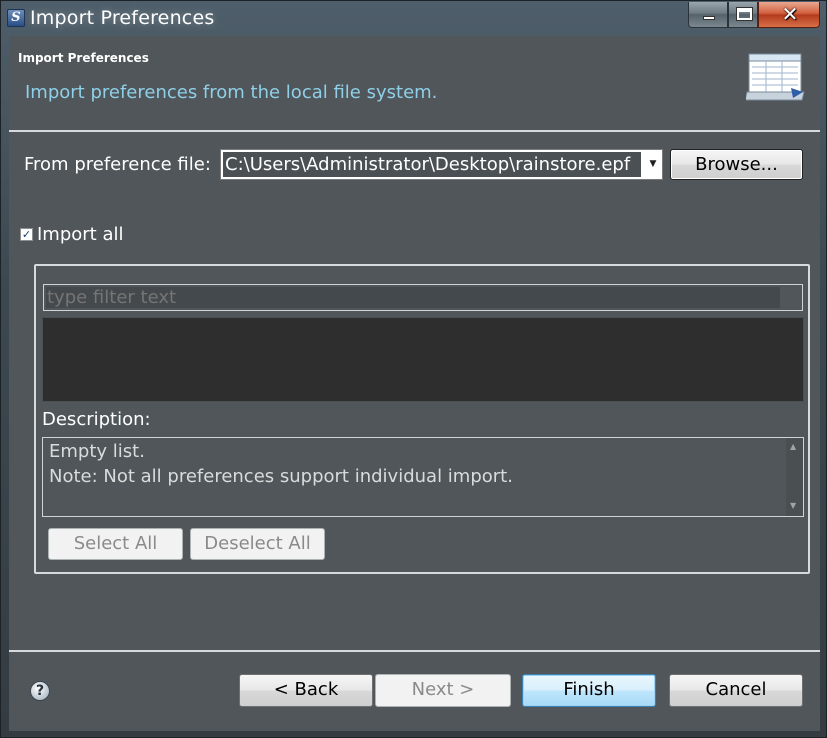  I want to click on scroll-down-icon: ▼, so click(793, 505).